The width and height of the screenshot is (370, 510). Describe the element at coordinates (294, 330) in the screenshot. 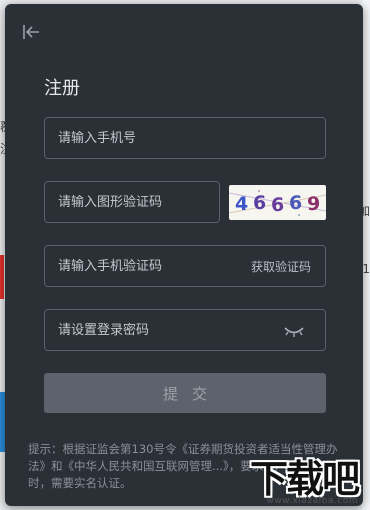

I see `eye-closed-icon` at that location.